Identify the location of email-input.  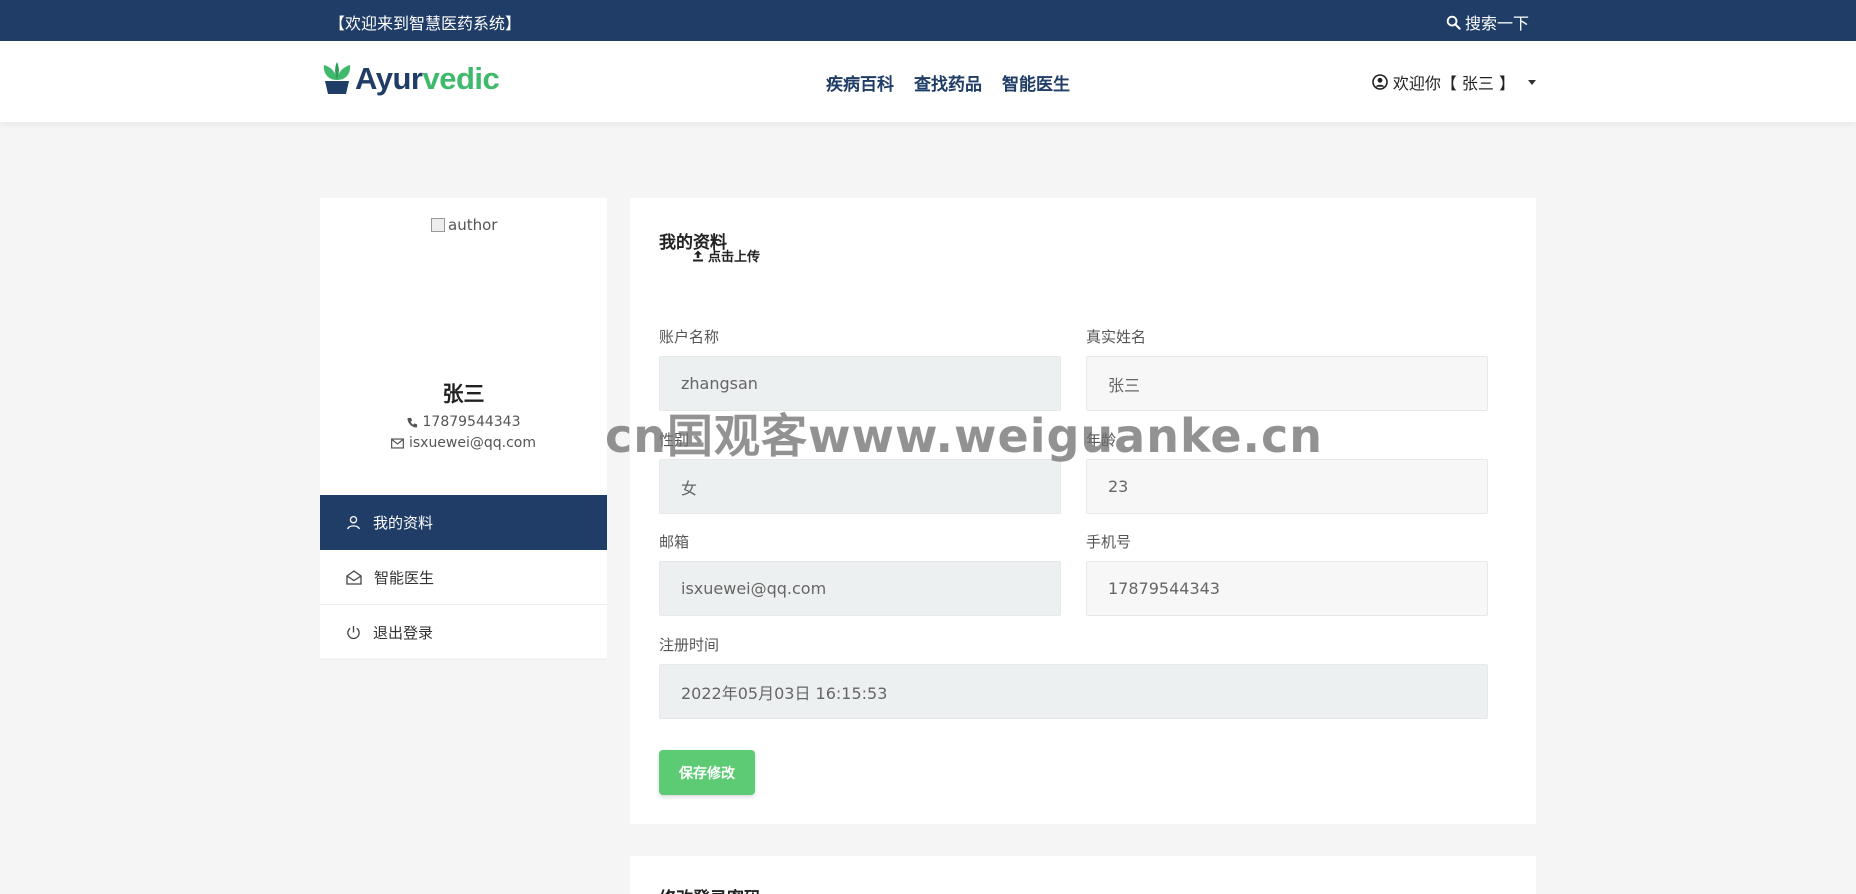
(860, 588).